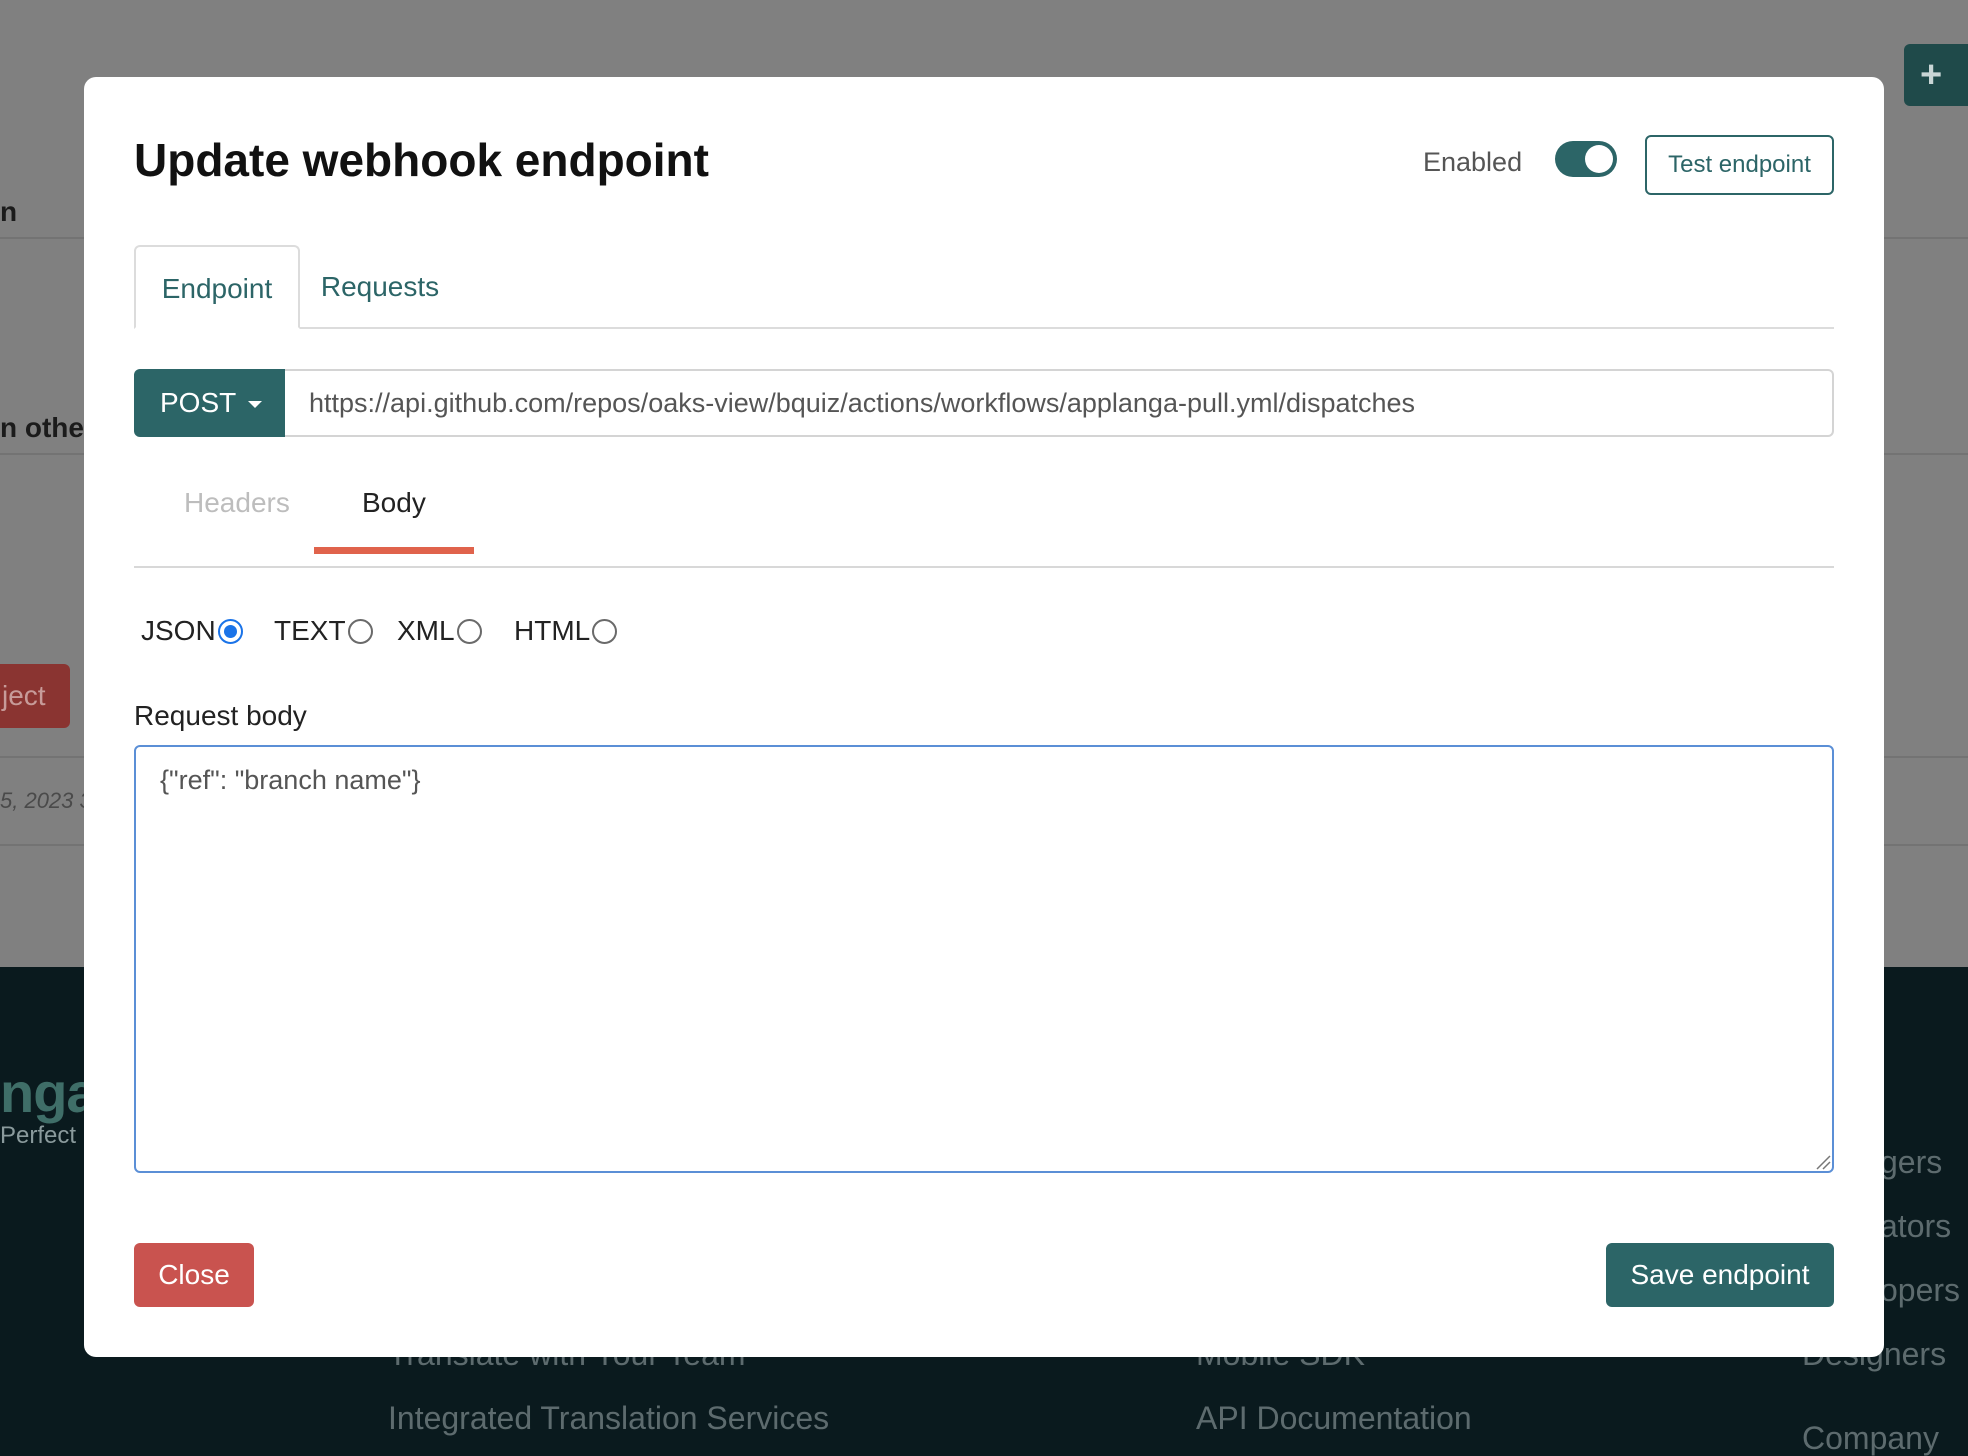 This screenshot has width=1968, height=1456. Describe the element at coordinates (360, 631) in the screenshot. I see `radio-text` at that location.